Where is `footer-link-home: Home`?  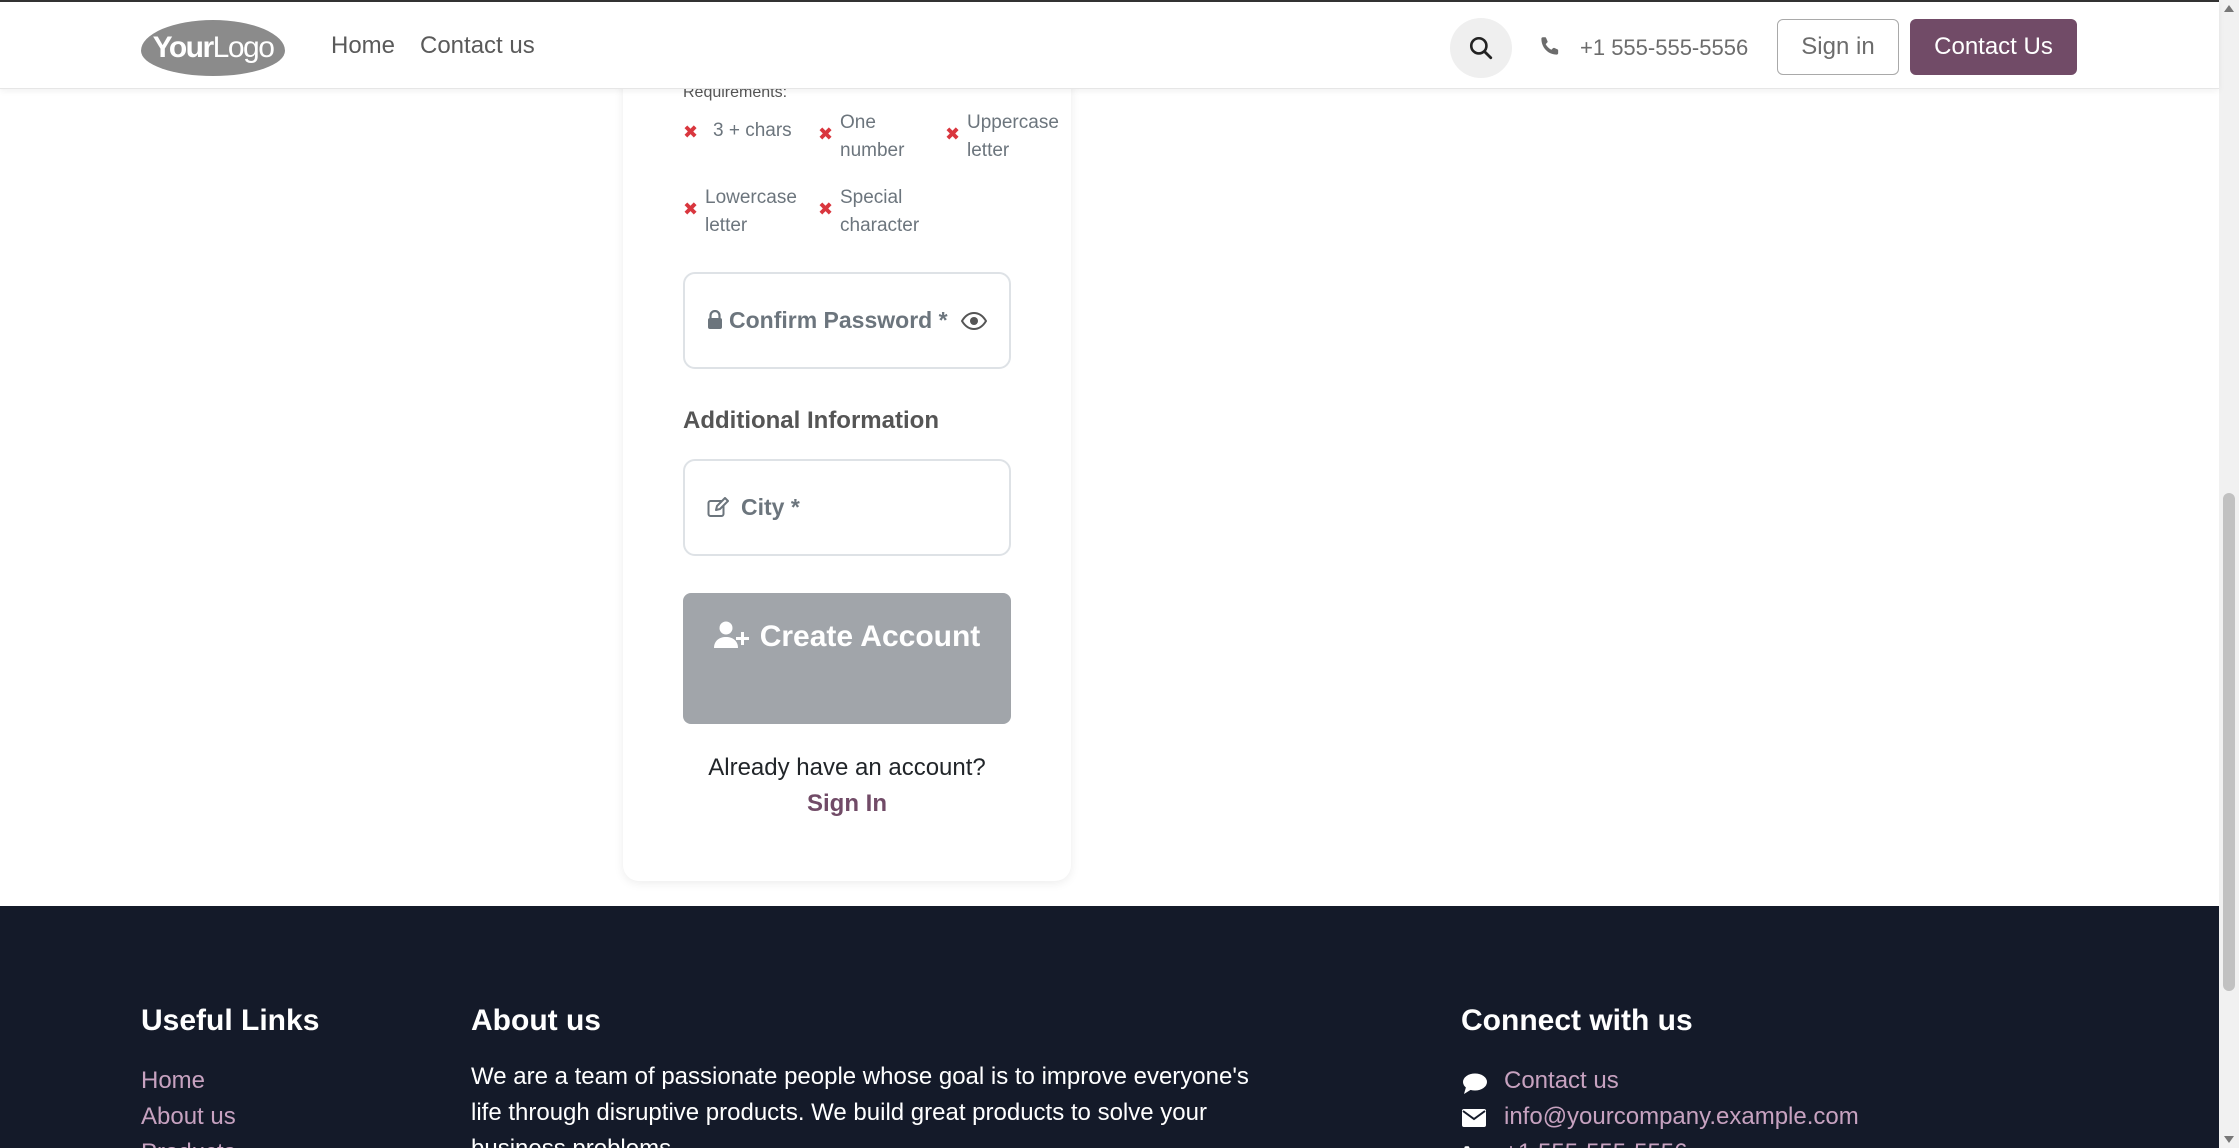
footer-link-home: Home is located at coordinates (173, 1081).